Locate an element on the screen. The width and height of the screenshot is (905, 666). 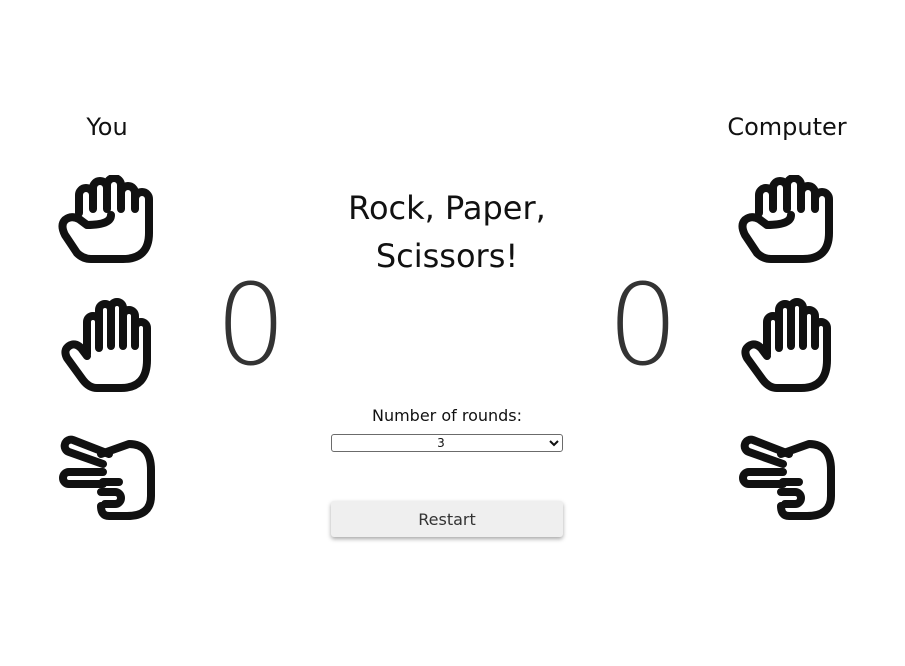
player-label-computer: Computer is located at coordinates (787, 127).